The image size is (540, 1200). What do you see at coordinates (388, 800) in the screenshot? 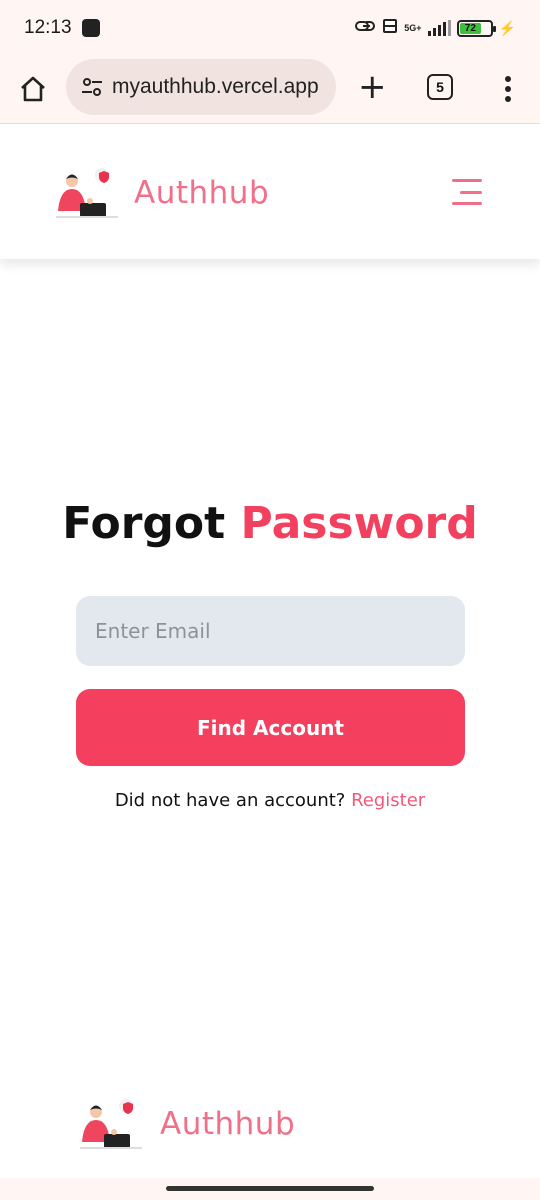
I see `register-link: Register` at bounding box center [388, 800].